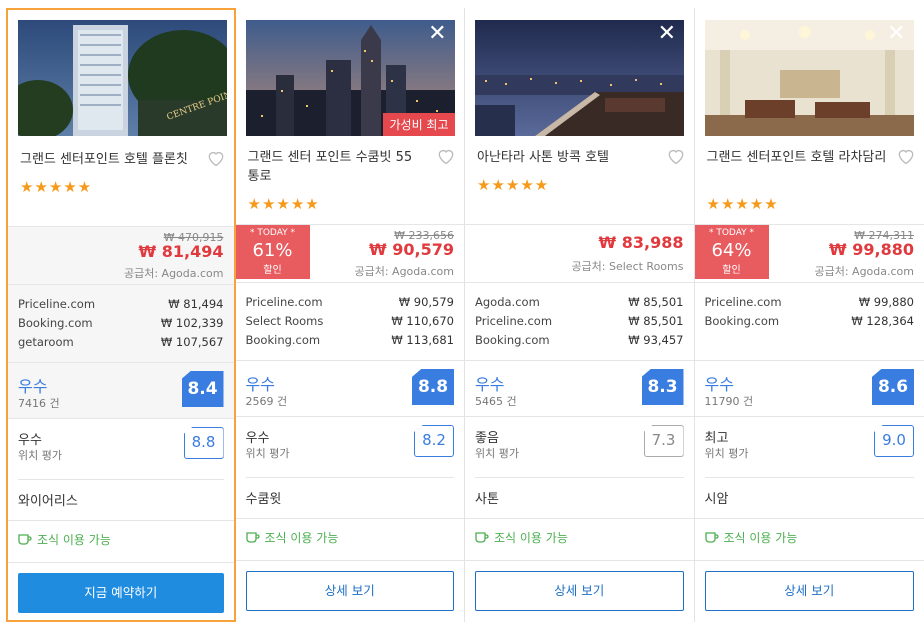 The image size is (924, 627). I want to click on area-section: 수쿰윗, so click(350, 498).